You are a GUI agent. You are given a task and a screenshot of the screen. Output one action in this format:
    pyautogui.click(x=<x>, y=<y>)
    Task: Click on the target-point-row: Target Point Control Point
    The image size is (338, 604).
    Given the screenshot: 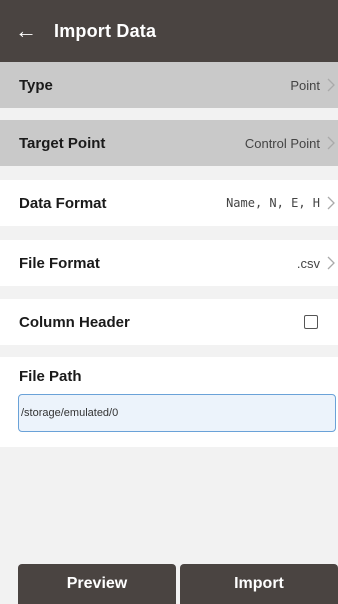 What is the action you would take?
    pyautogui.click(x=169, y=143)
    